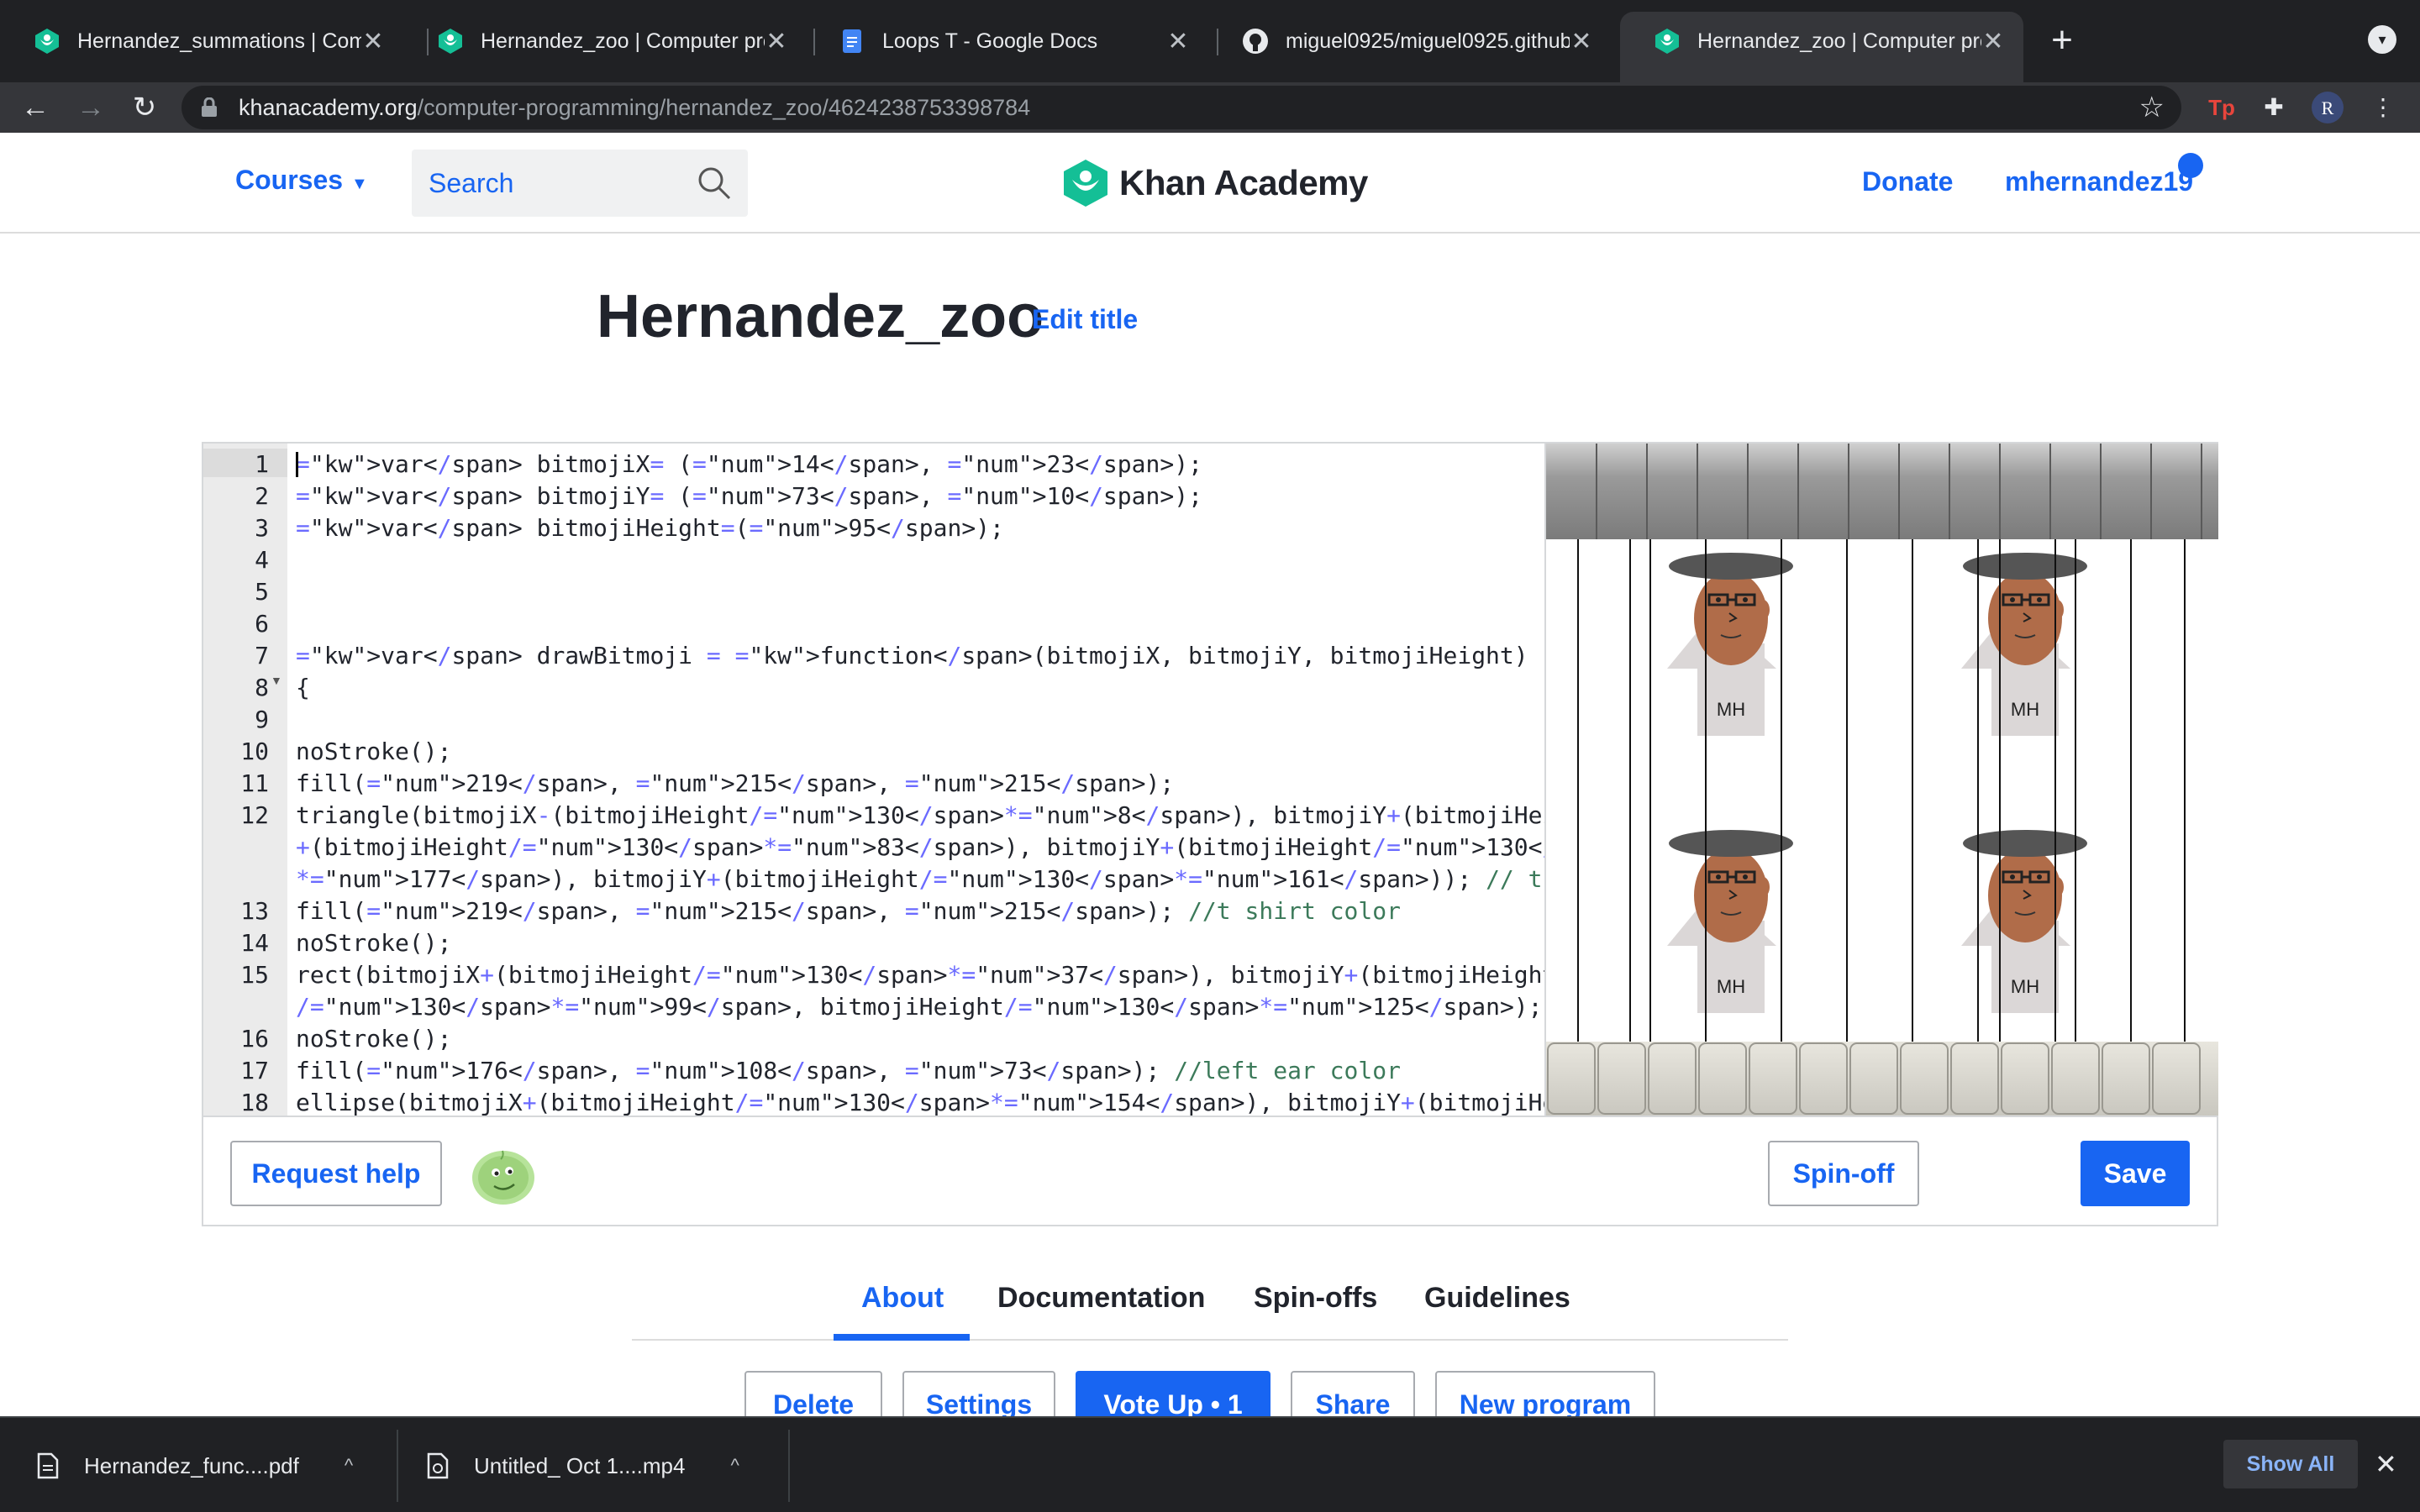 This screenshot has height=1512, width=2420. Describe the element at coordinates (2135, 1173) in the screenshot. I see `save-button: Save` at that location.